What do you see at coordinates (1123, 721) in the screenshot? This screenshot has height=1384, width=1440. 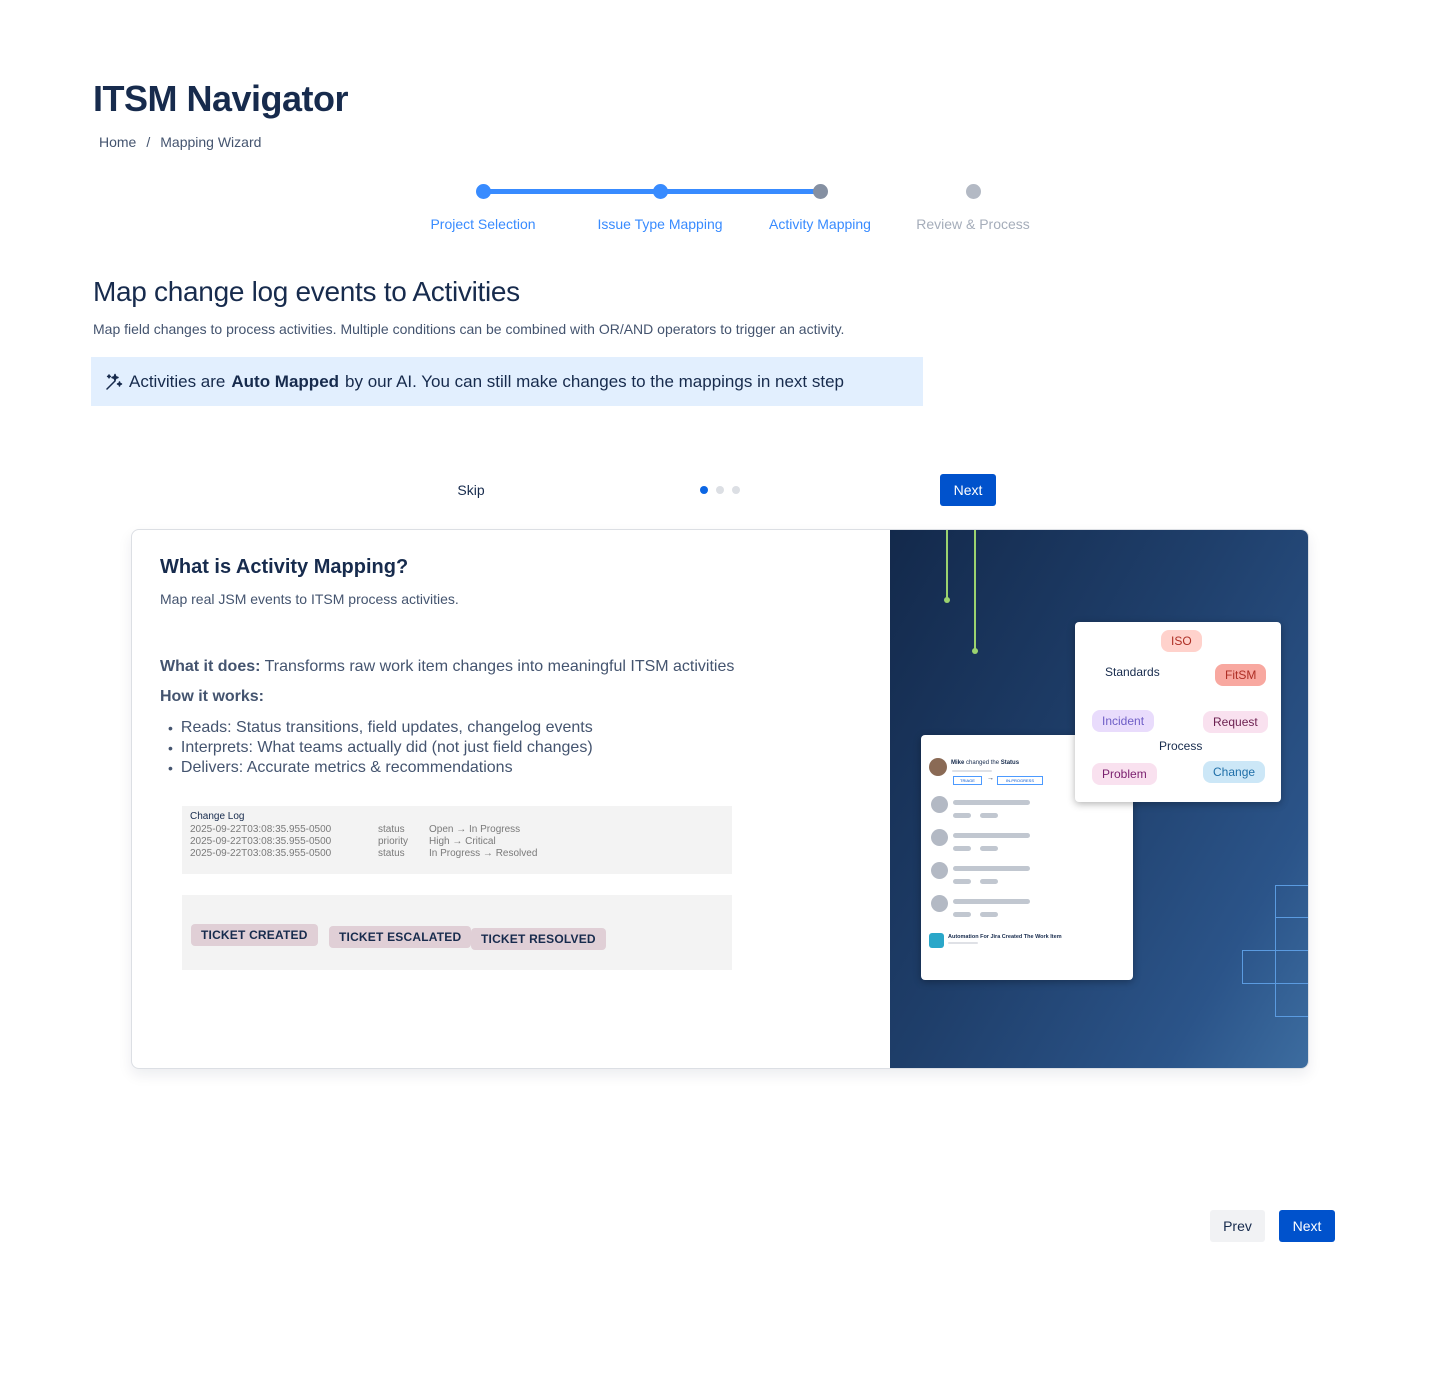 I see `process-pill-incident: Incident` at bounding box center [1123, 721].